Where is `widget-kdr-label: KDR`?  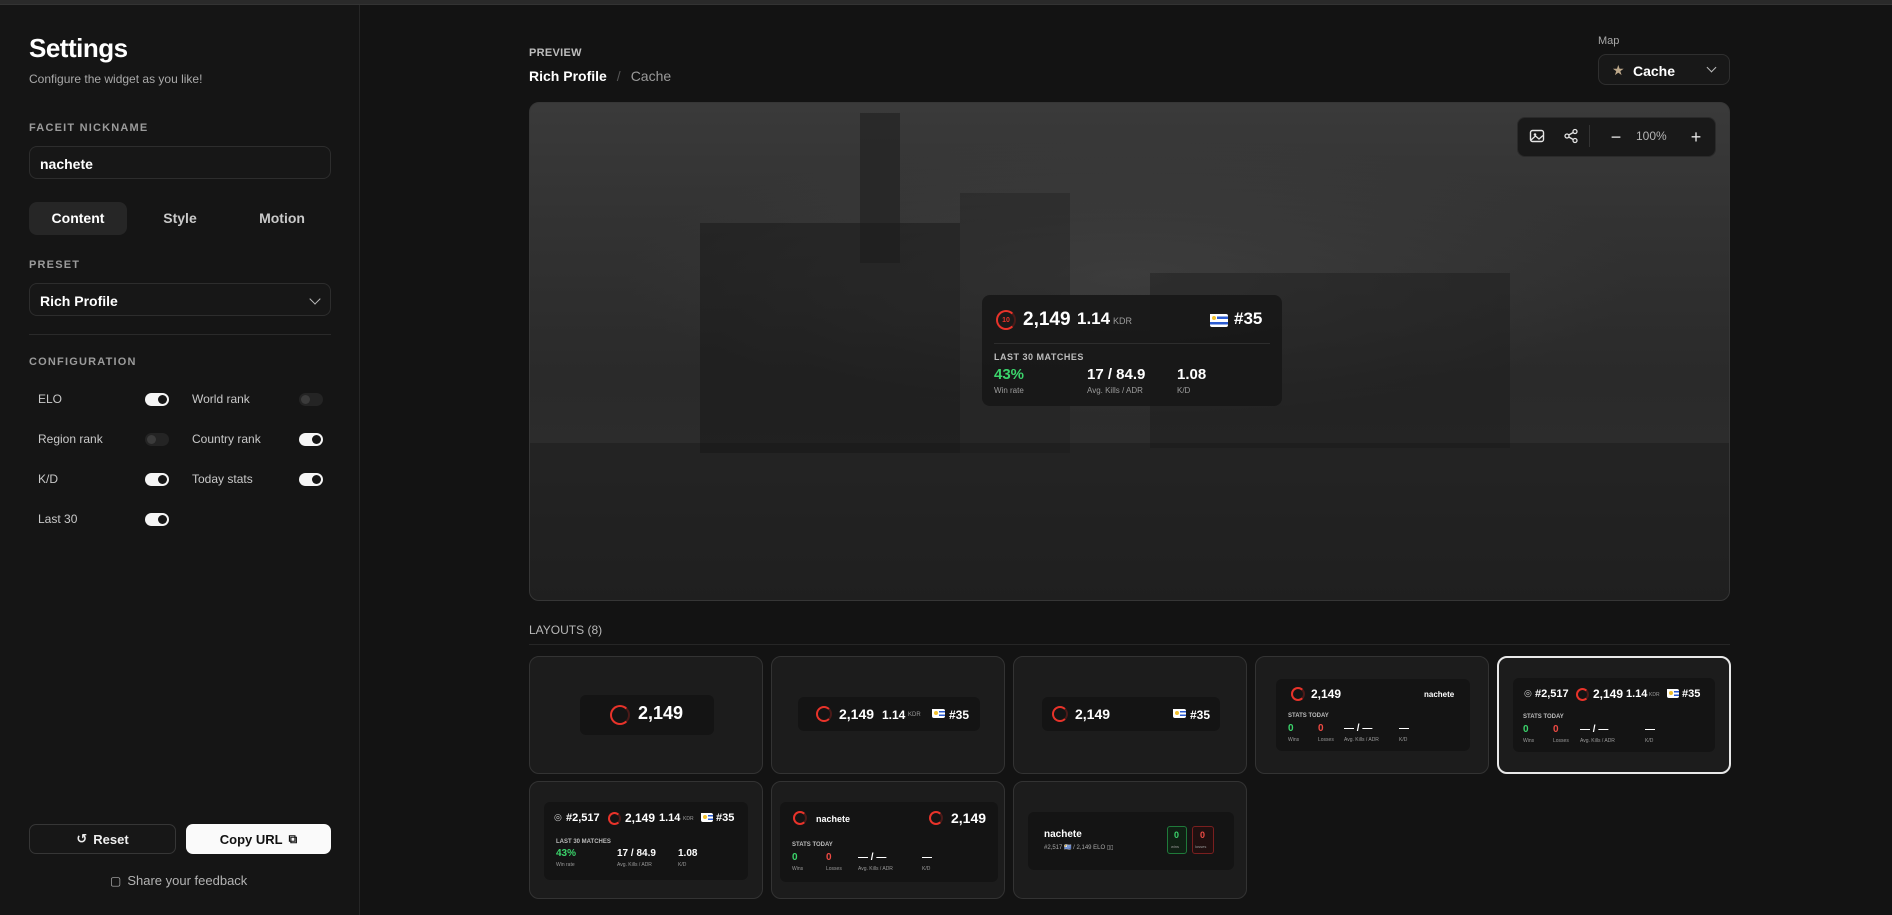 widget-kdr-label: KDR is located at coordinates (1123, 321).